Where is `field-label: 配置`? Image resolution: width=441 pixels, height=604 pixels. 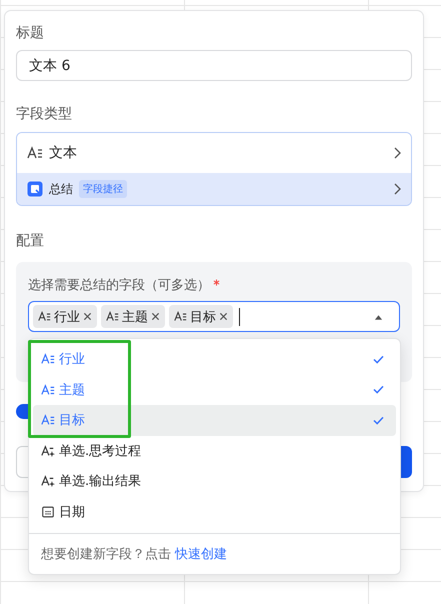
field-label: 配置 is located at coordinates (30, 241).